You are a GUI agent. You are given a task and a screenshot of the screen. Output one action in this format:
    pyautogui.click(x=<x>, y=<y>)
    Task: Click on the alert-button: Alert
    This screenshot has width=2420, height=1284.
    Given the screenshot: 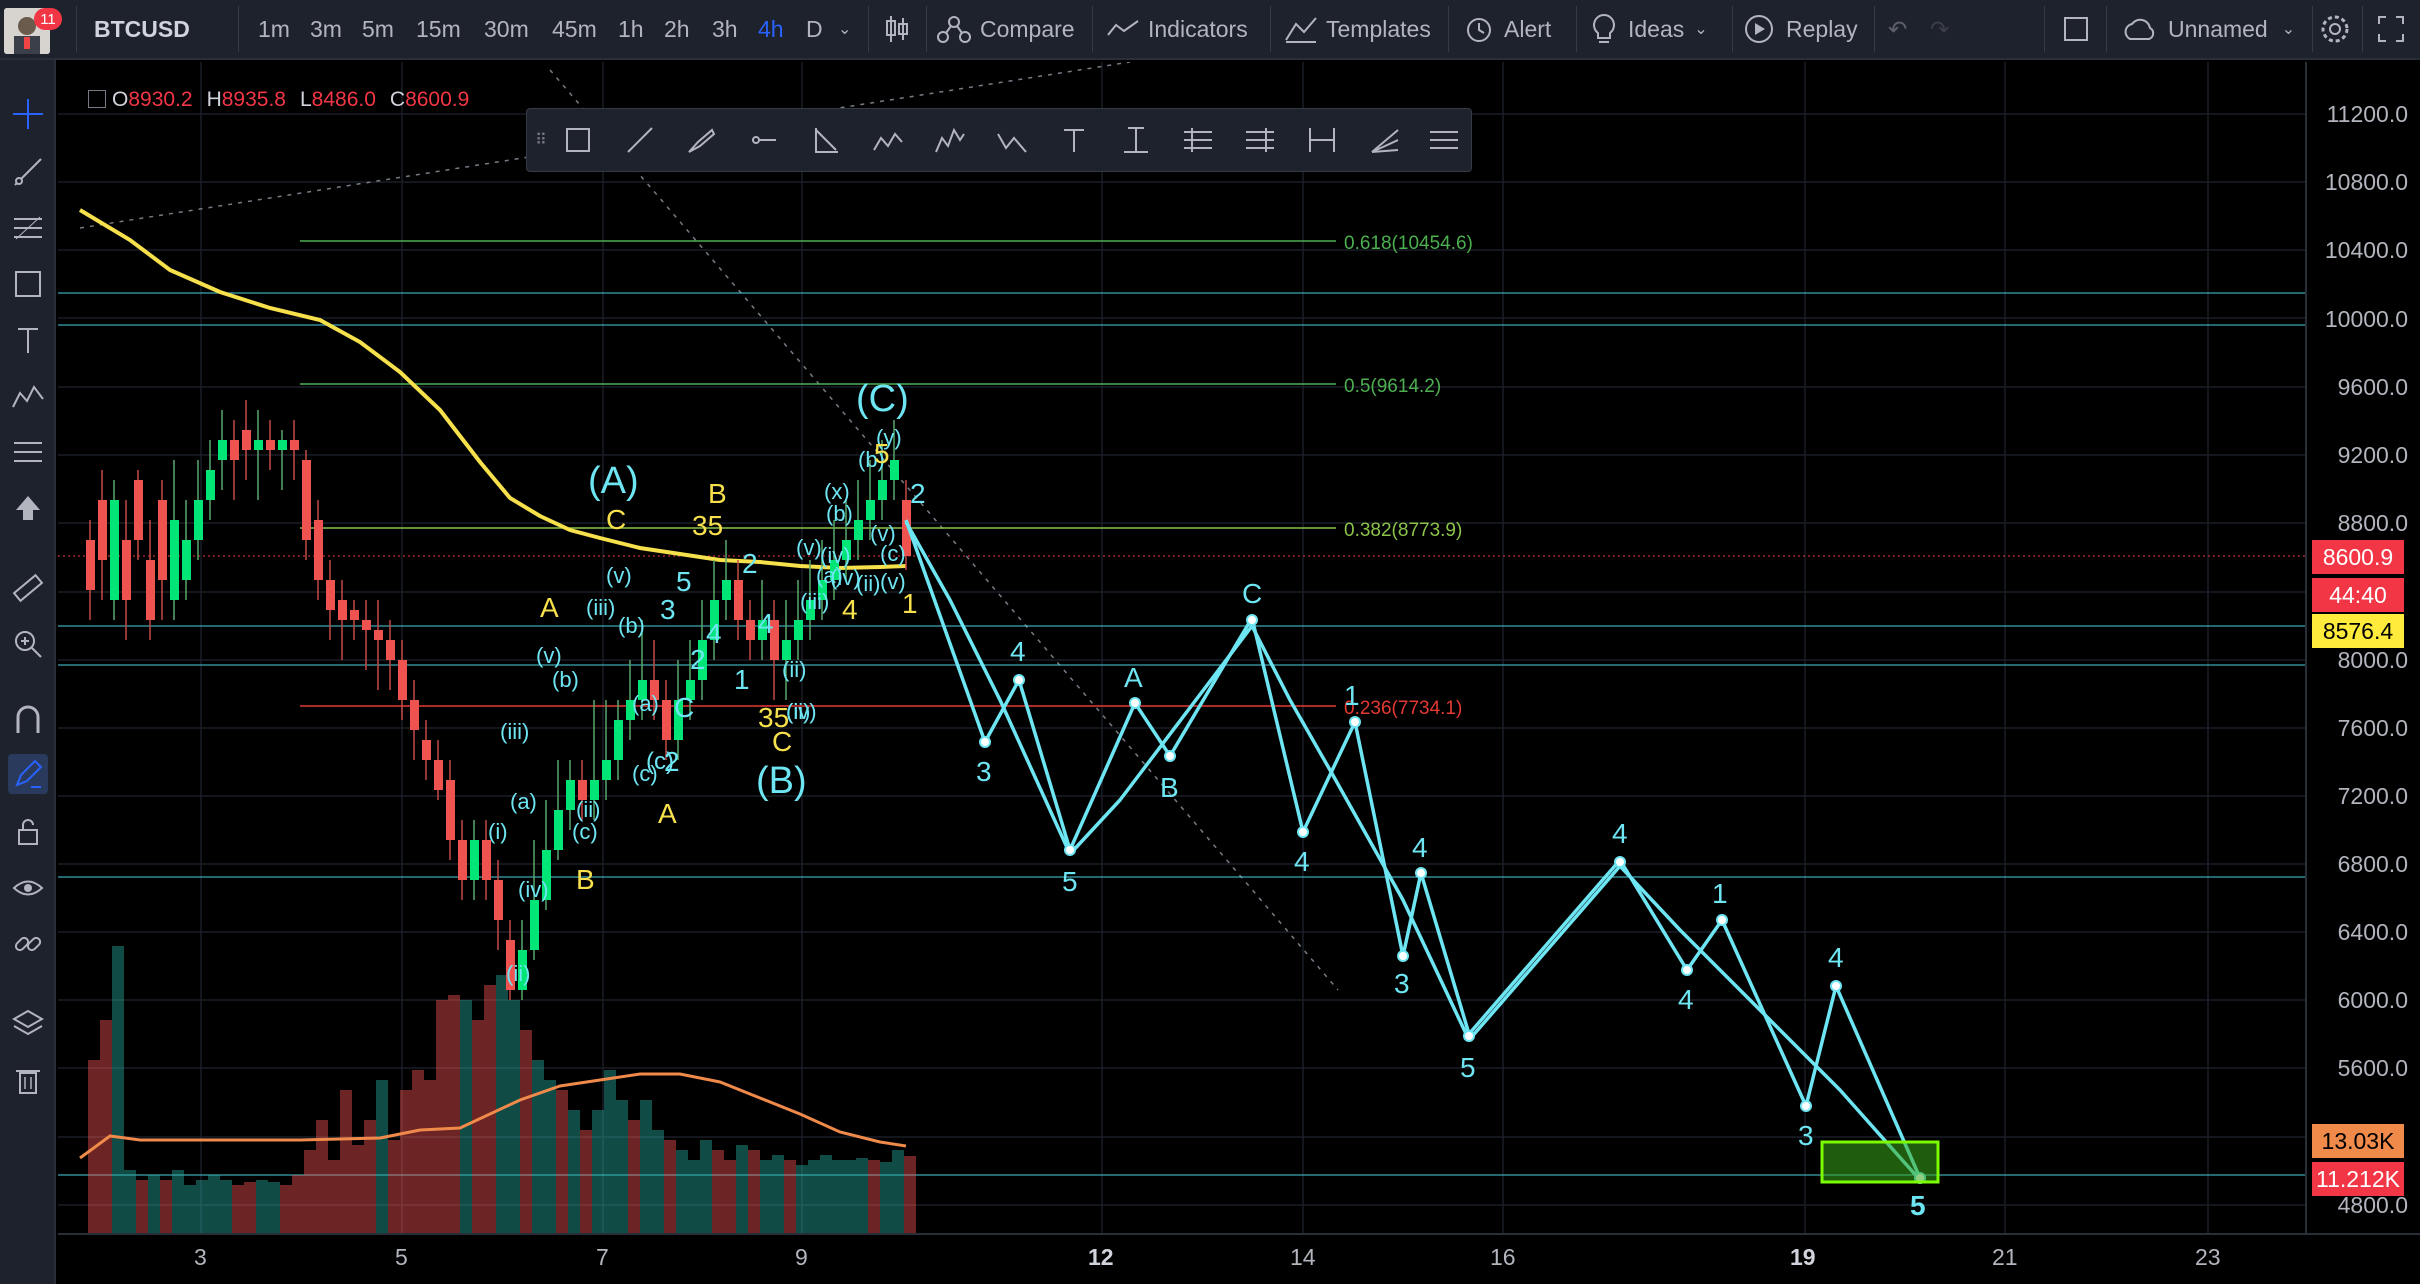 What is the action you would take?
    pyautogui.click(x=1506, y=29)
    